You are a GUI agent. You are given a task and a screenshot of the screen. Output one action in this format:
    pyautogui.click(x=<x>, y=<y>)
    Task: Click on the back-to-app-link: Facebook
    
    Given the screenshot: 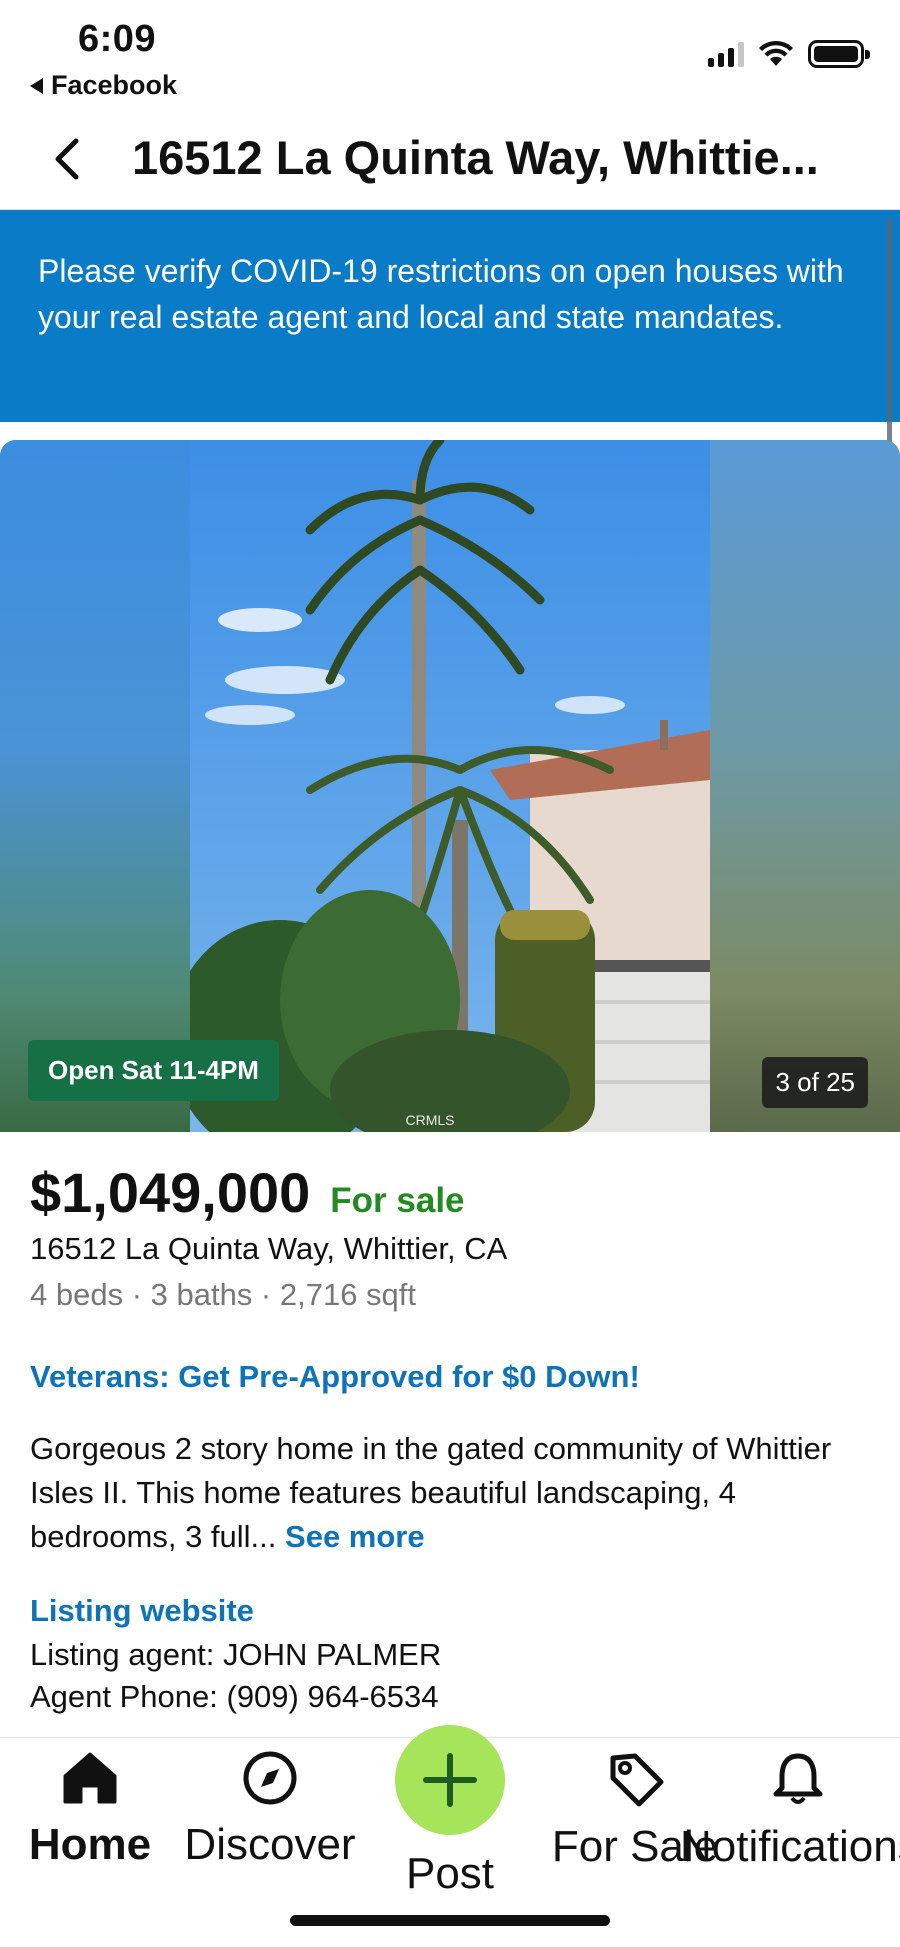 What is the action you would take?
    pyautogui.click(x=103, y=85)
    